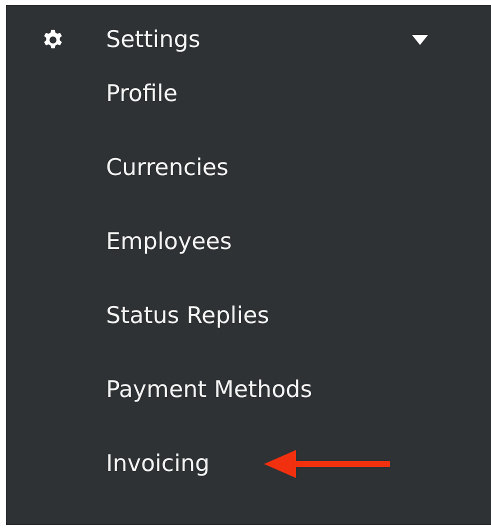 The width and height of the screenshot is (491, 529). I want to click on menu-item: Employees, so click(169, 242).